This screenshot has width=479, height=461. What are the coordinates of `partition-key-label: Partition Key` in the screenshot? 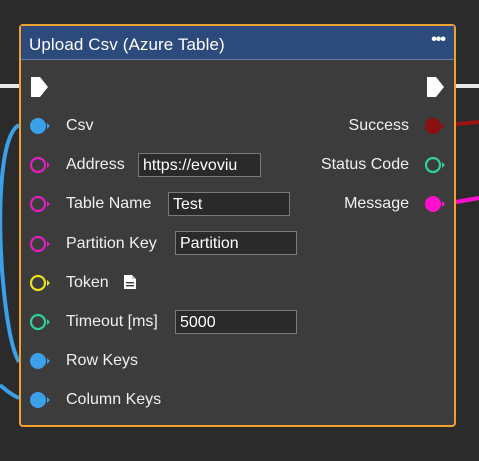 It's located at (111, 243).